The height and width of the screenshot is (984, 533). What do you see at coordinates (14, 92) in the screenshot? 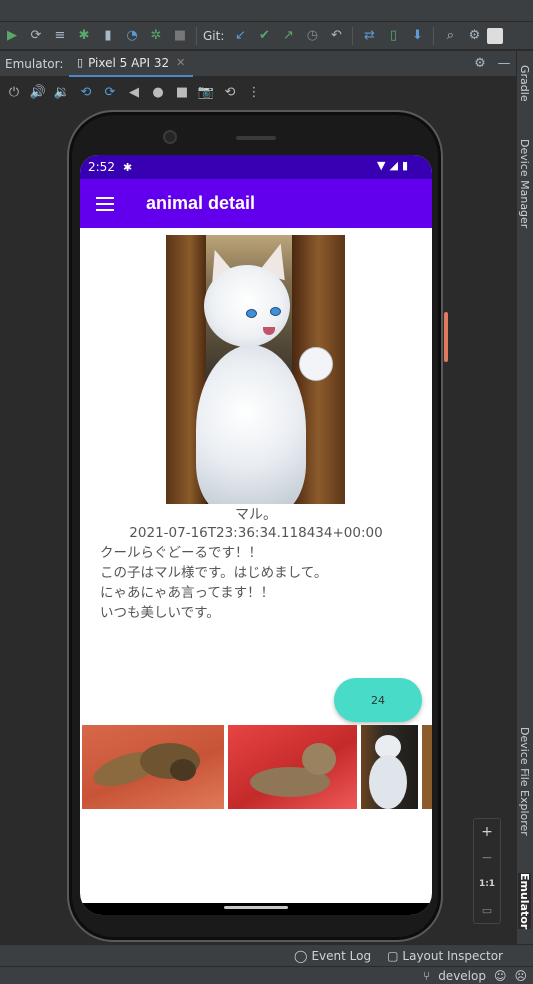
I see `power-icon: ⏻` at bounding box center [14, 92].